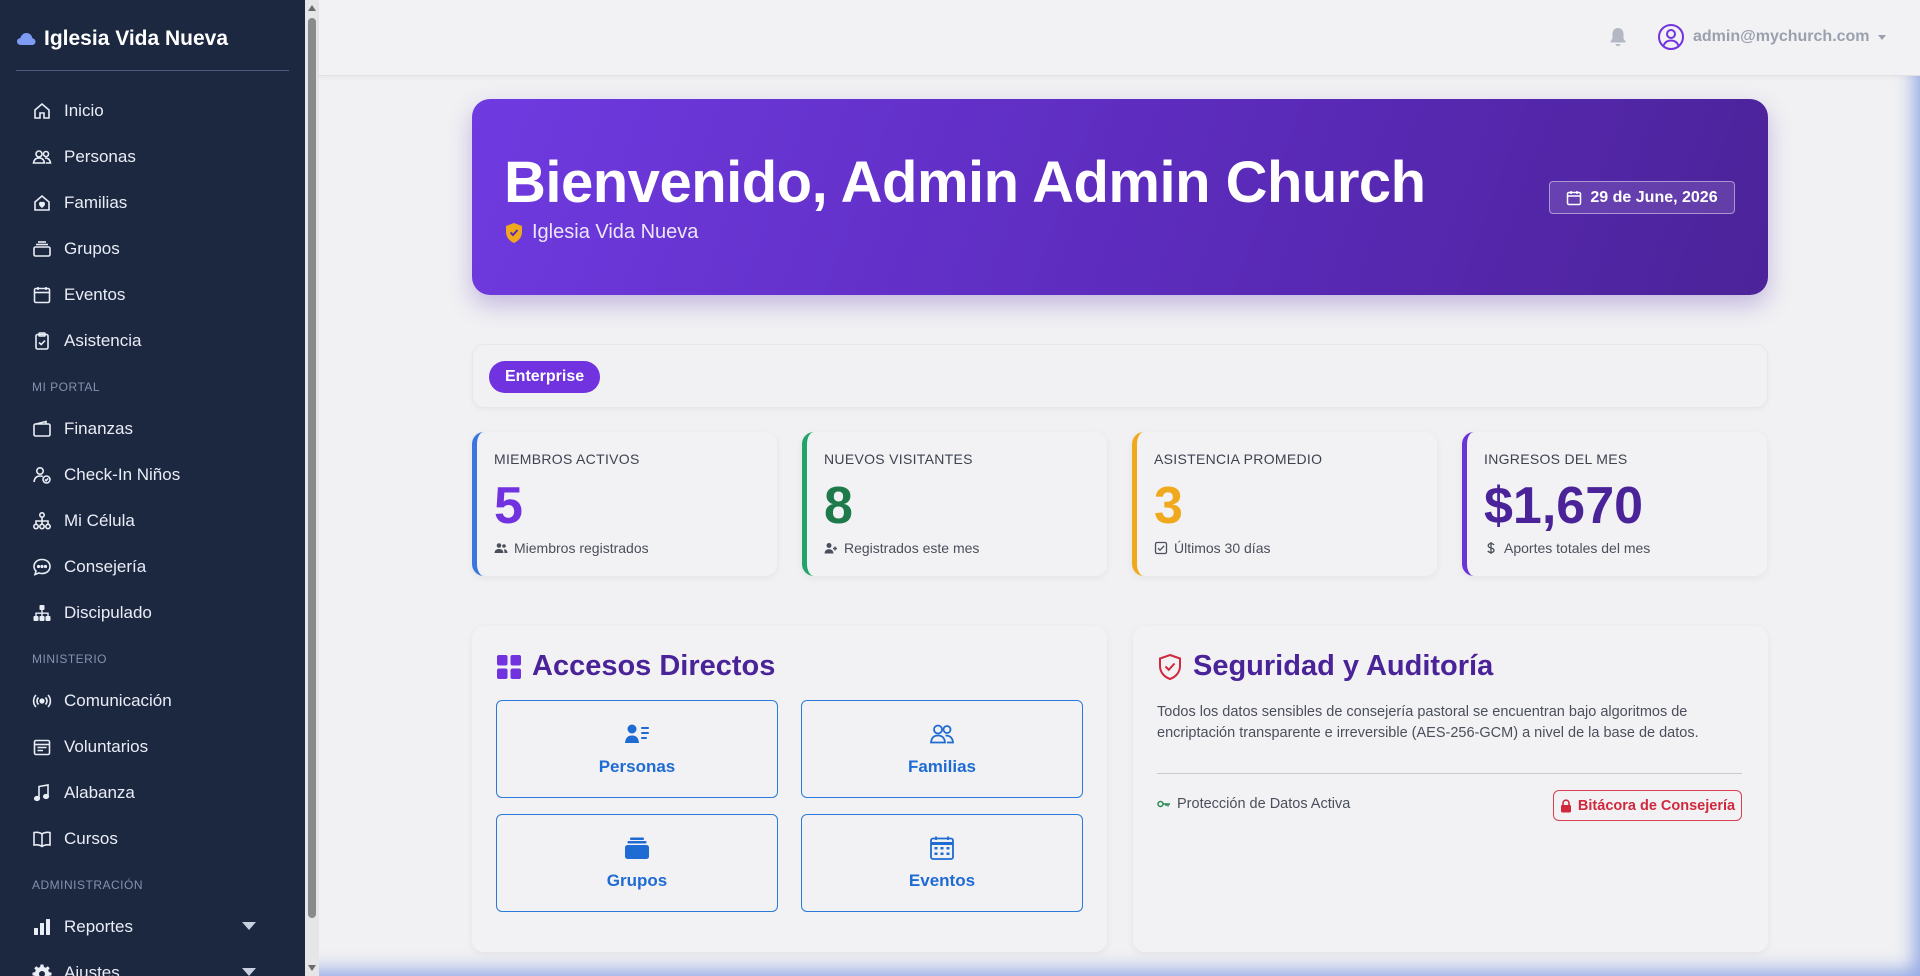 This screenshot has width=1920, height=976. I want to click on sidebar-scrollbar, so click(312, 488).